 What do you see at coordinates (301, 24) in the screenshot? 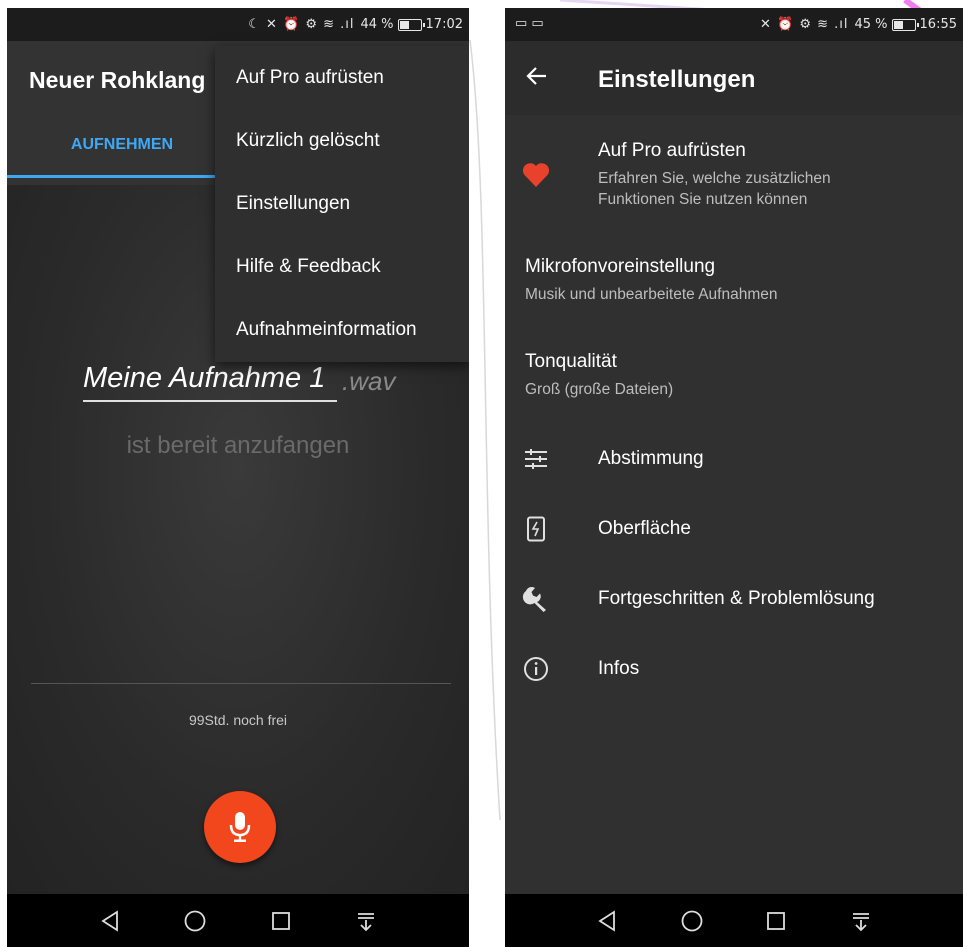
I see `status-icons: ☾ ✕ ⏰ ⚙ ≋ .ıl` at bounding box center [301, 24].